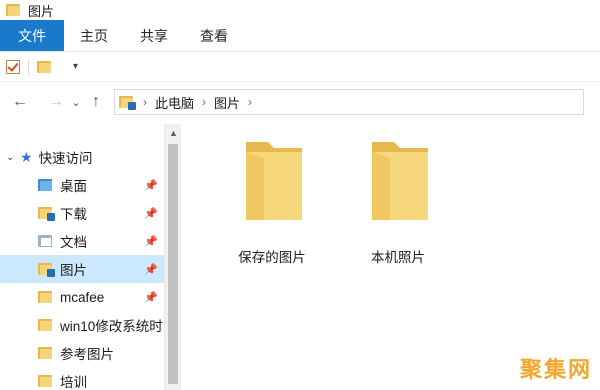  Describe the element at coordinates (73, 214) in the screenshot. I see `sidebar-item-label: 下载` at that location.